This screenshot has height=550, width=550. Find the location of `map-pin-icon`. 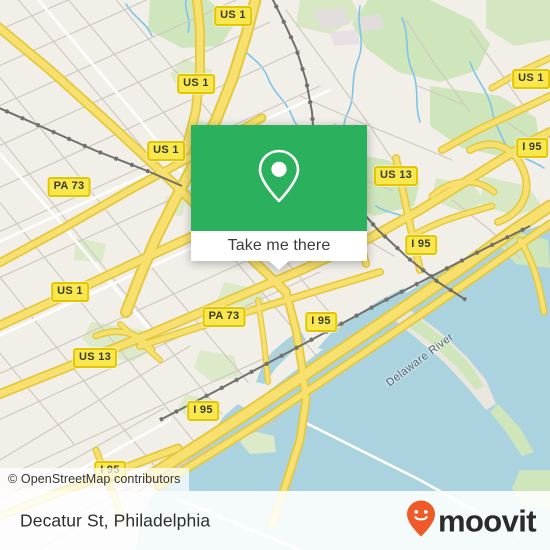

map-pin-icon is located at coordinates (279, 178).